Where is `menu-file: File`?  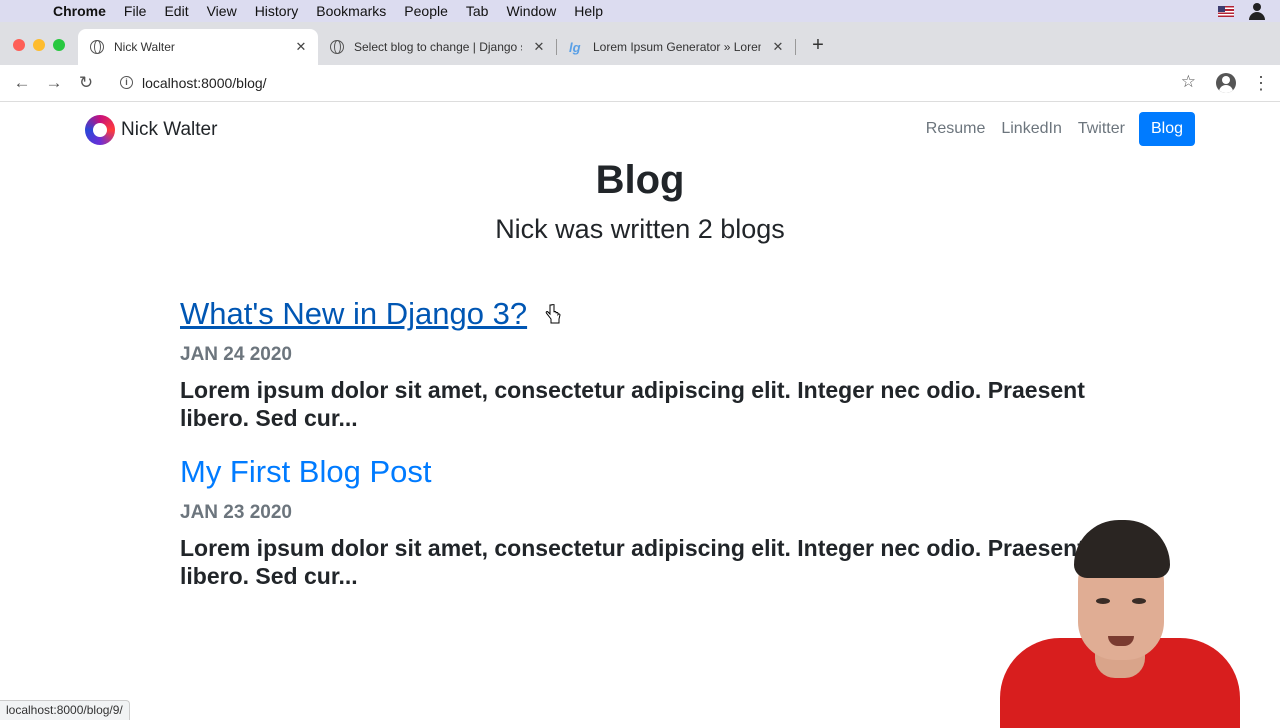
menu-file: File is located at coordinates (135, 11).